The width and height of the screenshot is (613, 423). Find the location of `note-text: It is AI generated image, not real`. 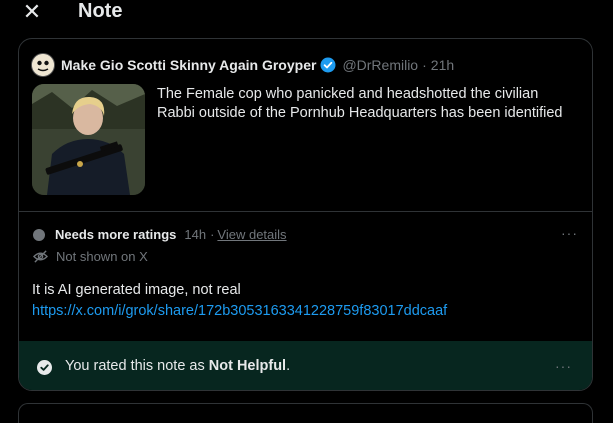

note-text: It is AI generated image, not real is located at coordinates (136, 290).